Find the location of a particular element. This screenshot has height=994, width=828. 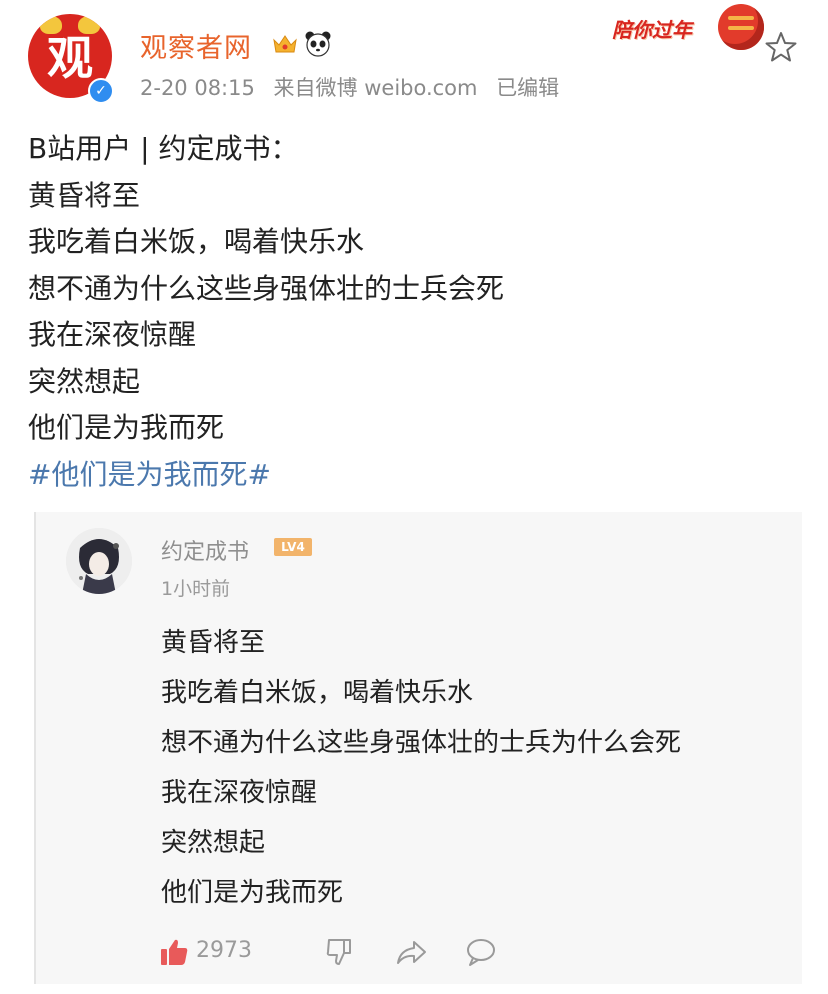

star-icon is located at coordinates (781, 47).